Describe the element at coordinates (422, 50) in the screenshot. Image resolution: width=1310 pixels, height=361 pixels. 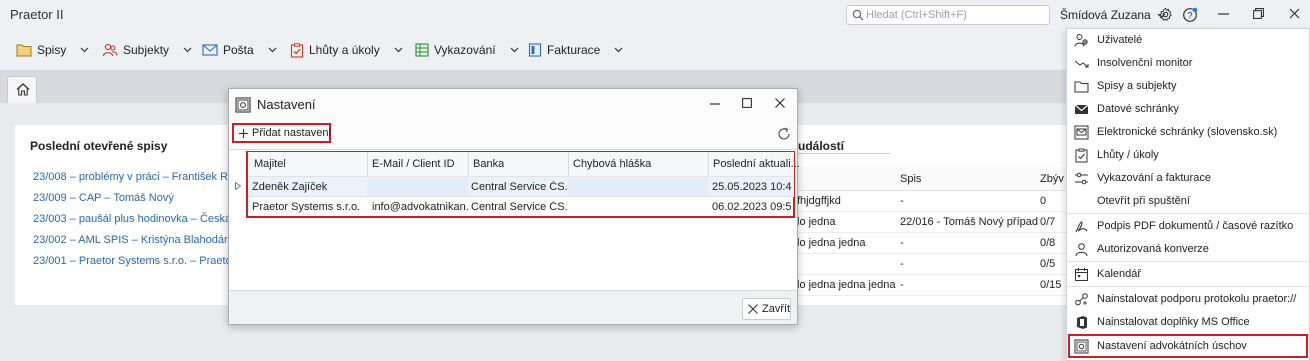
I see `spreadsheet-icon` at that location.